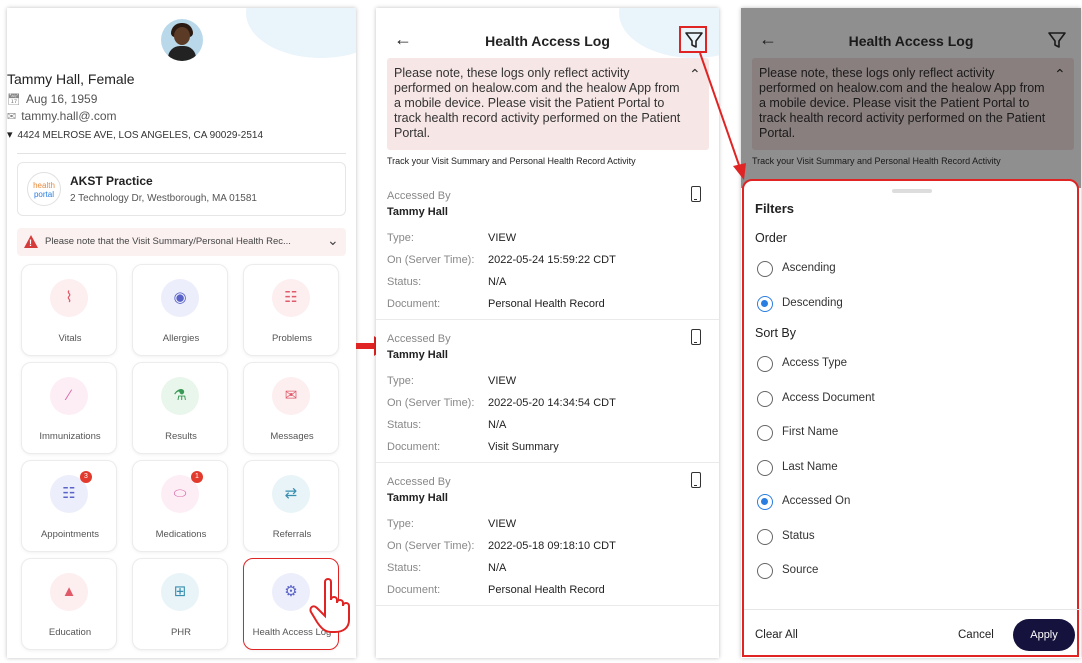 Image resolution: width=1082 pixels, height=663 pixels. What do you see at coordinates (180, 592) in the screenshot?
I see `phr-icon: ⊞` at bounding box center [180, 592].